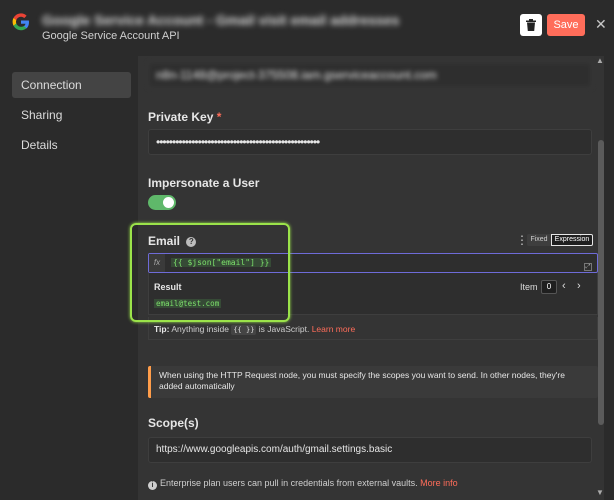 The image size is (614, 500). Describe the element at coordinates (210, 272) in the screenshot. I see `highlight-annotation` at that location.